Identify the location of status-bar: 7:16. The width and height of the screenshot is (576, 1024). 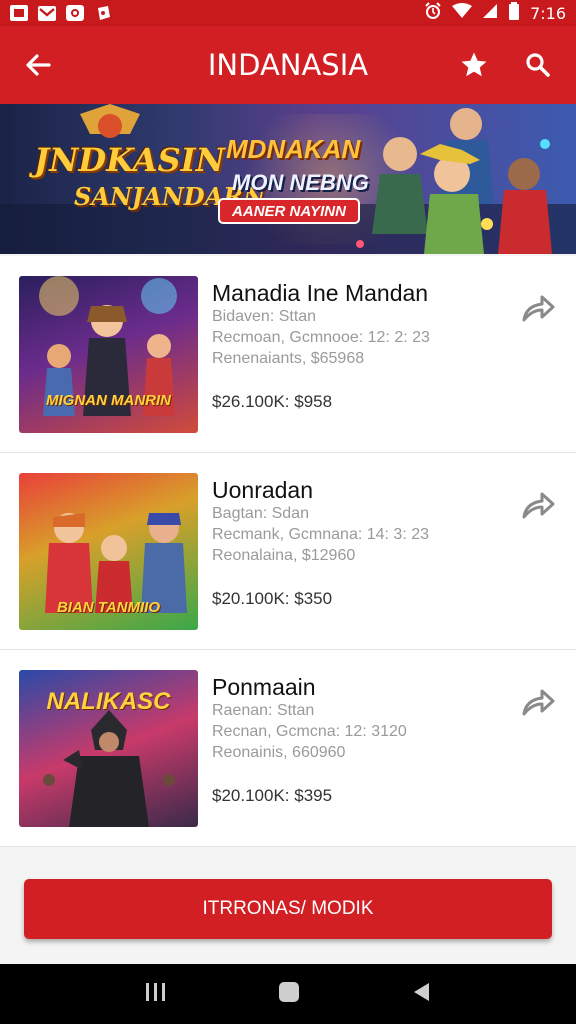
(288, 13).